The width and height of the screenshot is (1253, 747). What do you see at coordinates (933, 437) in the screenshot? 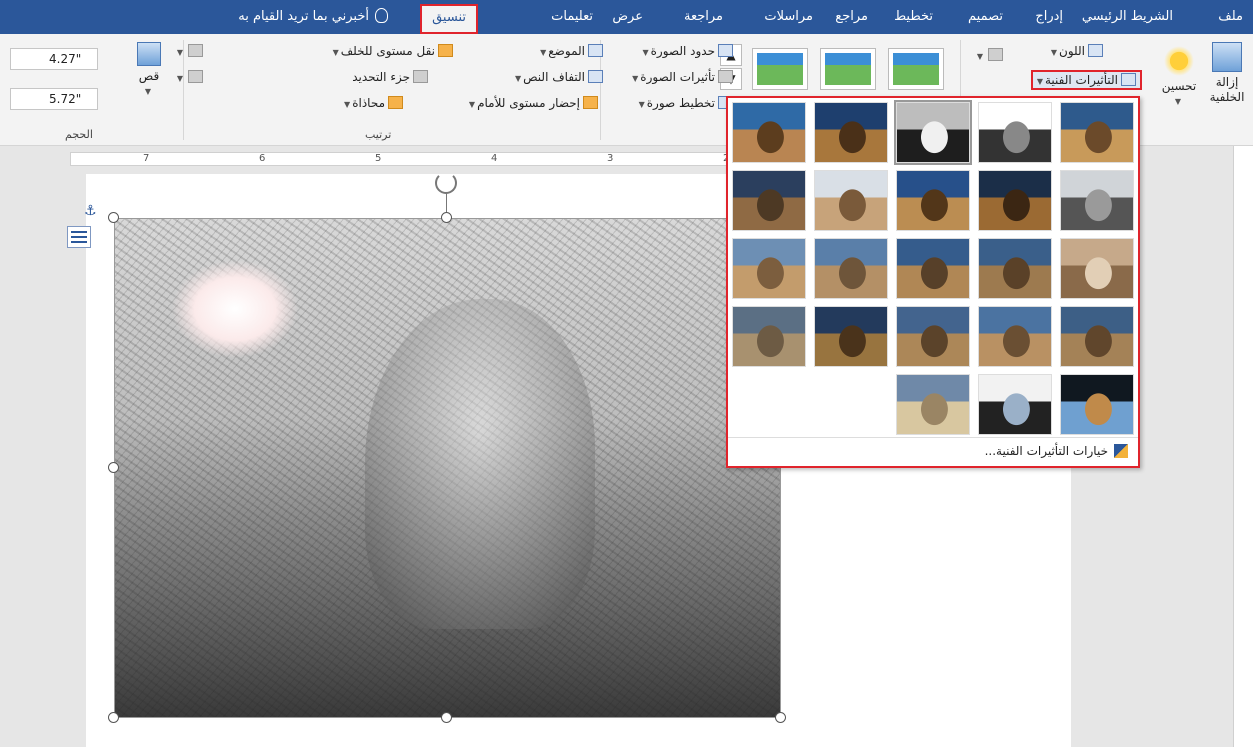
I see `gallery-separator` at bounding box center [933, 437].